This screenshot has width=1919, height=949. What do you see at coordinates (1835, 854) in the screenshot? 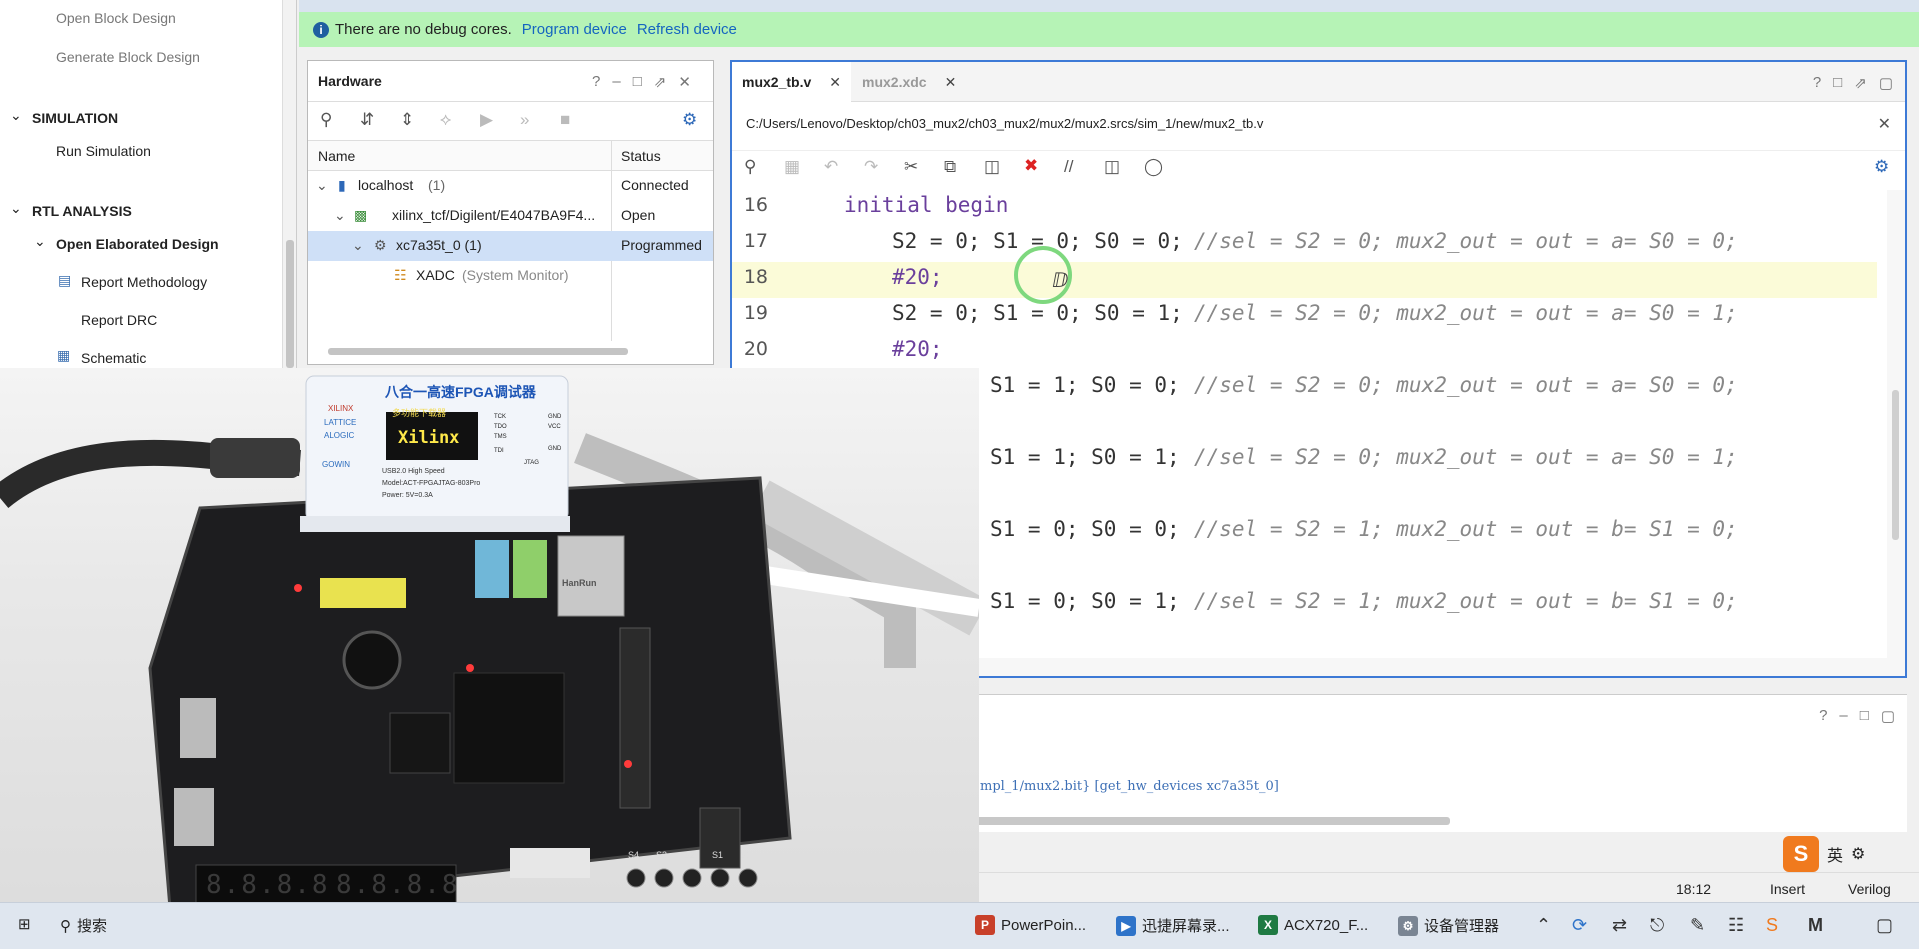
I see `ime-lang: 英` at bounding box center [1835, 854].